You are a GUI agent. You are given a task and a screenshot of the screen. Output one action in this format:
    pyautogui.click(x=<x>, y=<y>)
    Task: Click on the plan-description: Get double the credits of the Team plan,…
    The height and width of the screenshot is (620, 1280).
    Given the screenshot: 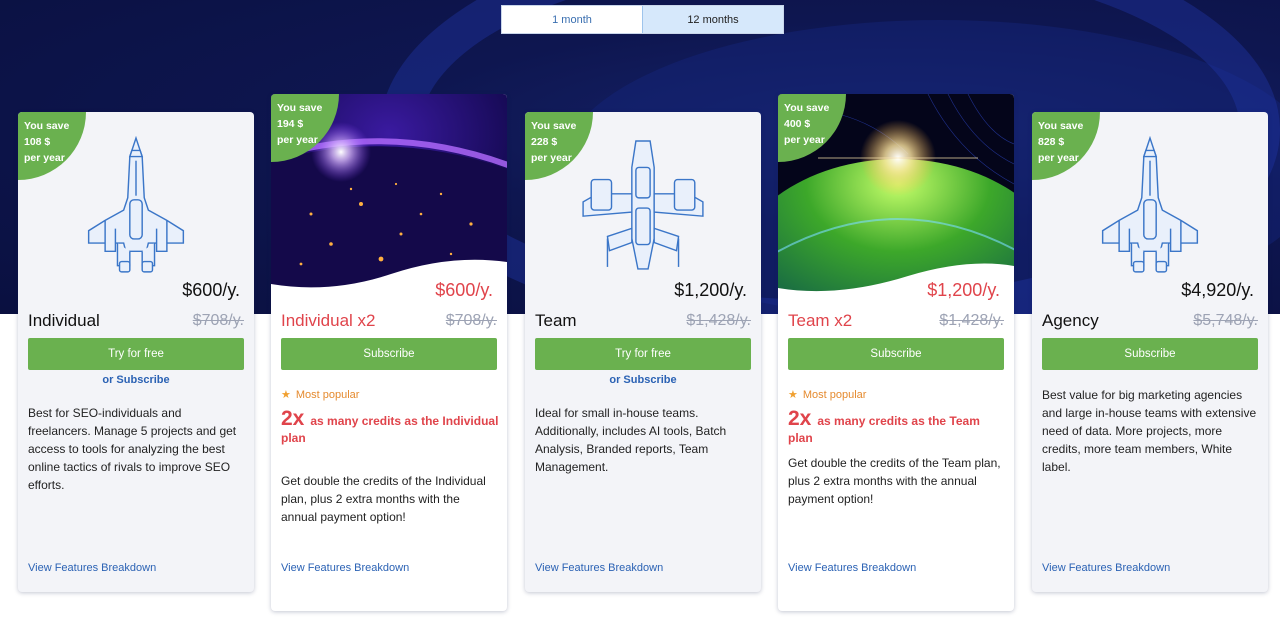 What is the action you would take?
    pyautogui.click(x=894, y=481)
    